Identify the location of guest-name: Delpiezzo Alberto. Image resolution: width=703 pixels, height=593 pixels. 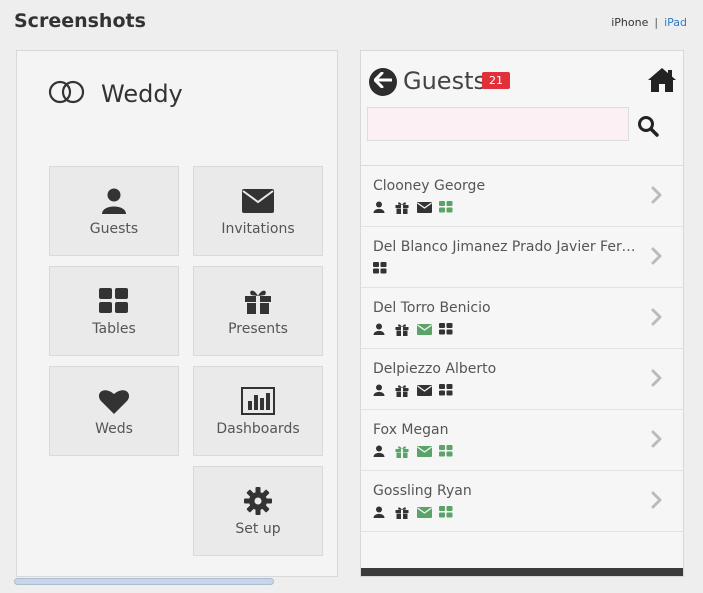
(435, 369).